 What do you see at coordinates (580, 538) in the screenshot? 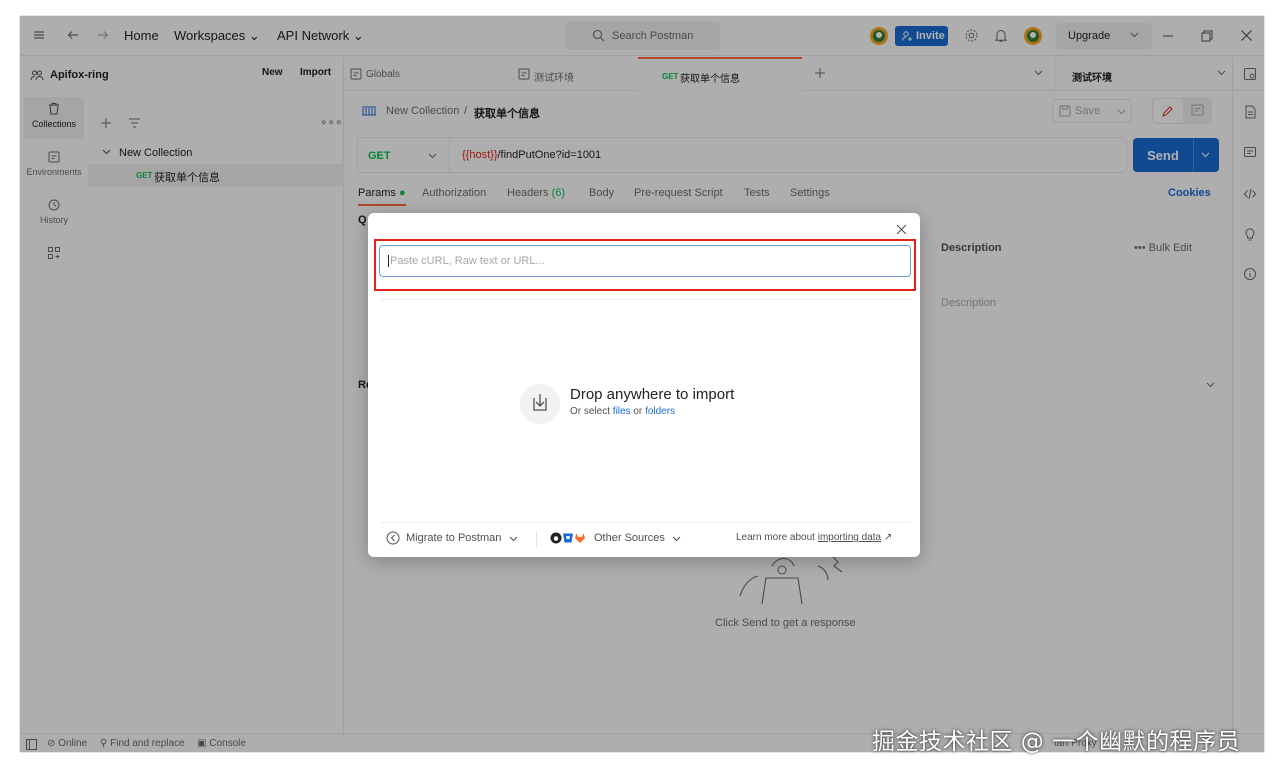
I see `gitlab-icon` at bounding box center [580, 538].